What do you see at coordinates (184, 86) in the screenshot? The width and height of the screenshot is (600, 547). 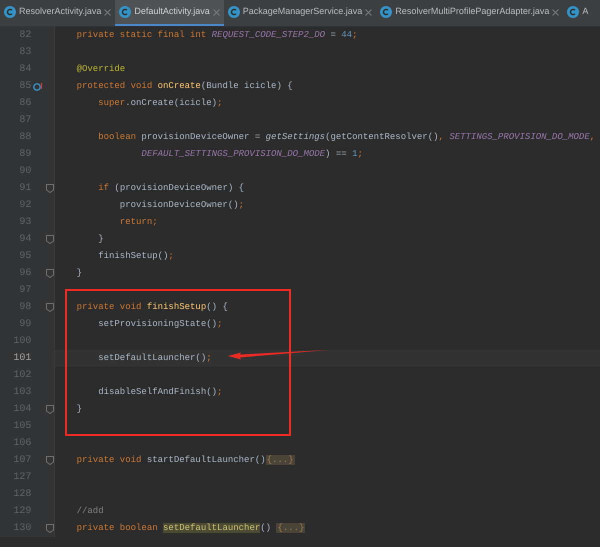 I see `code-line: protected void onCreate(Bundle icicle) {` at bounding box center [184, 86].